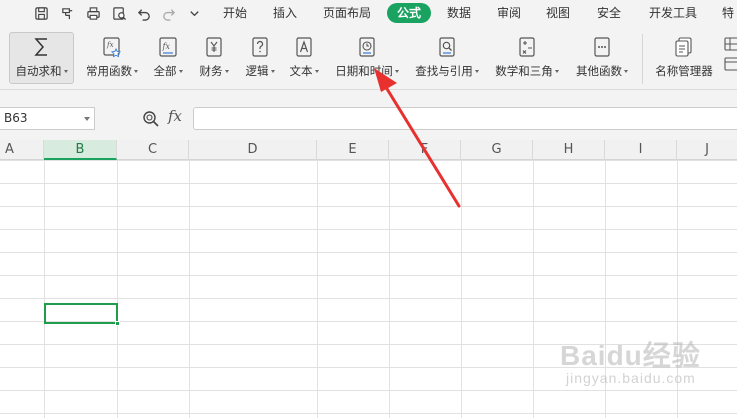  I want to click on common-functions-button: fx 常用函数, so click(112, 58).